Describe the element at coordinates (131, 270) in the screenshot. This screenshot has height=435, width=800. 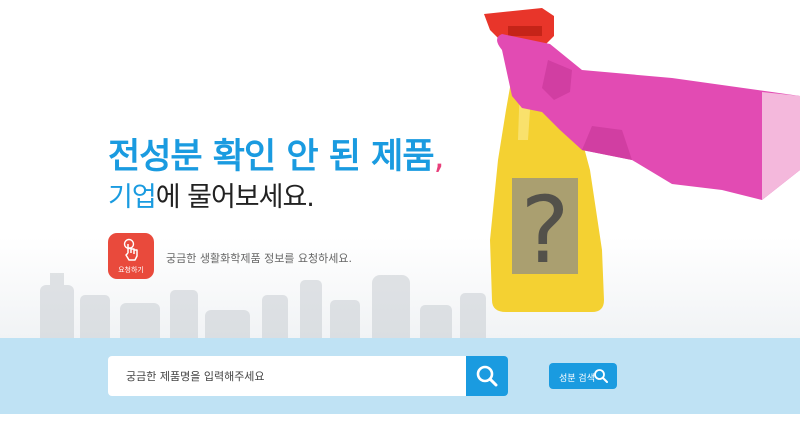
I see `request-button-label: 요청하기` at that location.